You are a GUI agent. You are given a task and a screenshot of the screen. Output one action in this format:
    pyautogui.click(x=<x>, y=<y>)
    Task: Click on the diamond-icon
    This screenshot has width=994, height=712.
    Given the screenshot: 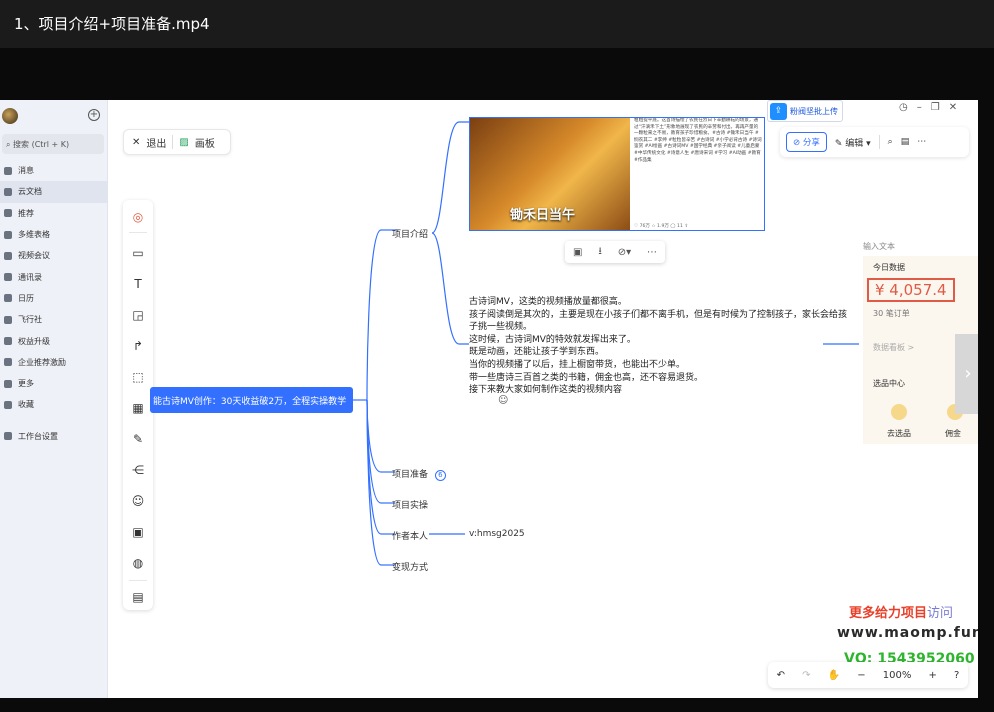 What is the action you would take?
    pyautogui.click(x=8, y=341)
    